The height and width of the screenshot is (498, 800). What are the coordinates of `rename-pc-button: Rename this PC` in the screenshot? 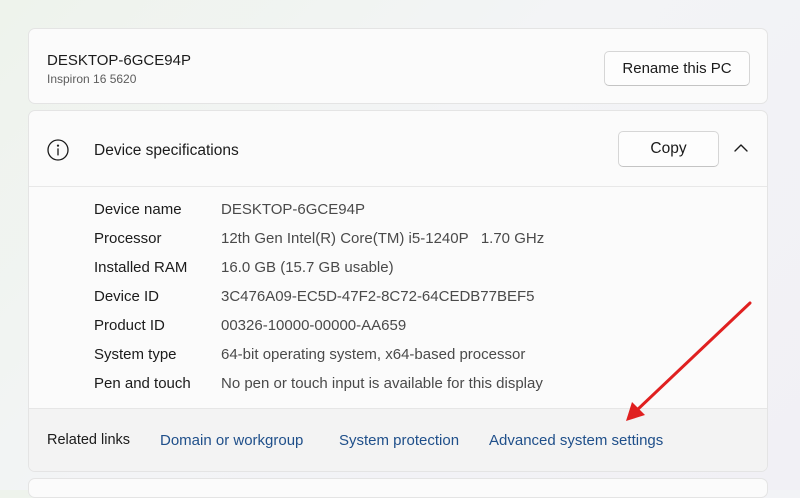 It's located at (677, 68).